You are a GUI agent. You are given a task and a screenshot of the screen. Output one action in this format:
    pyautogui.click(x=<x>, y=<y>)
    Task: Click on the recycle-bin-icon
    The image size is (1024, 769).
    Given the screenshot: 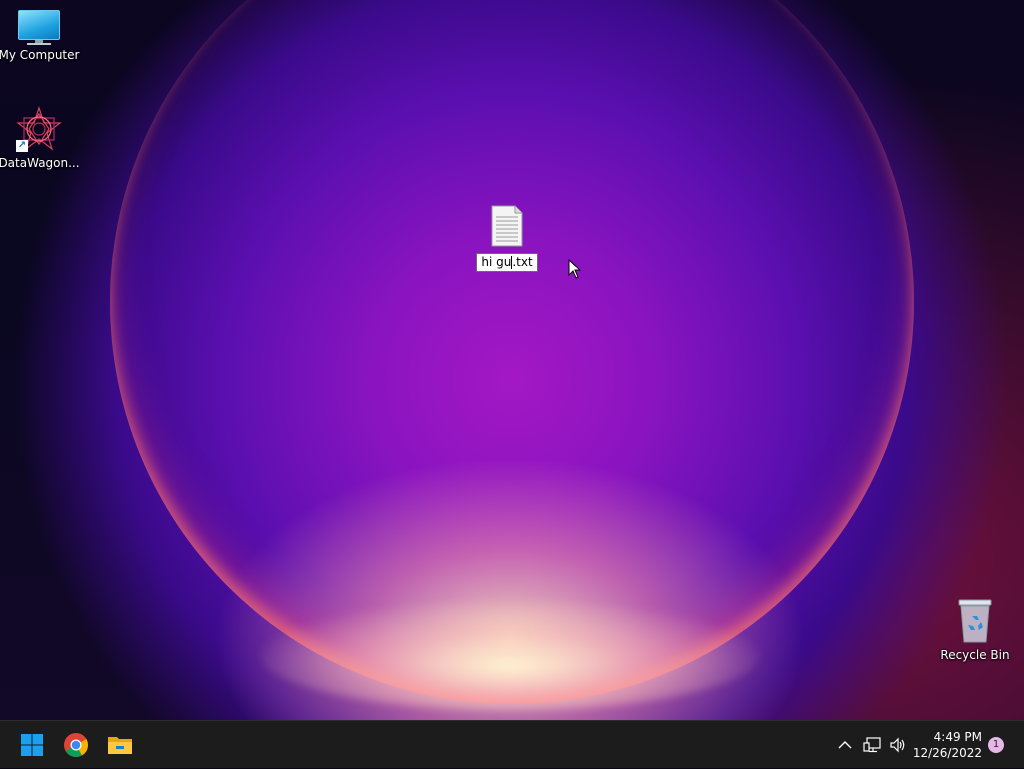 What is the action you would take?
    pyautogui.click(x=975, y=621)
    